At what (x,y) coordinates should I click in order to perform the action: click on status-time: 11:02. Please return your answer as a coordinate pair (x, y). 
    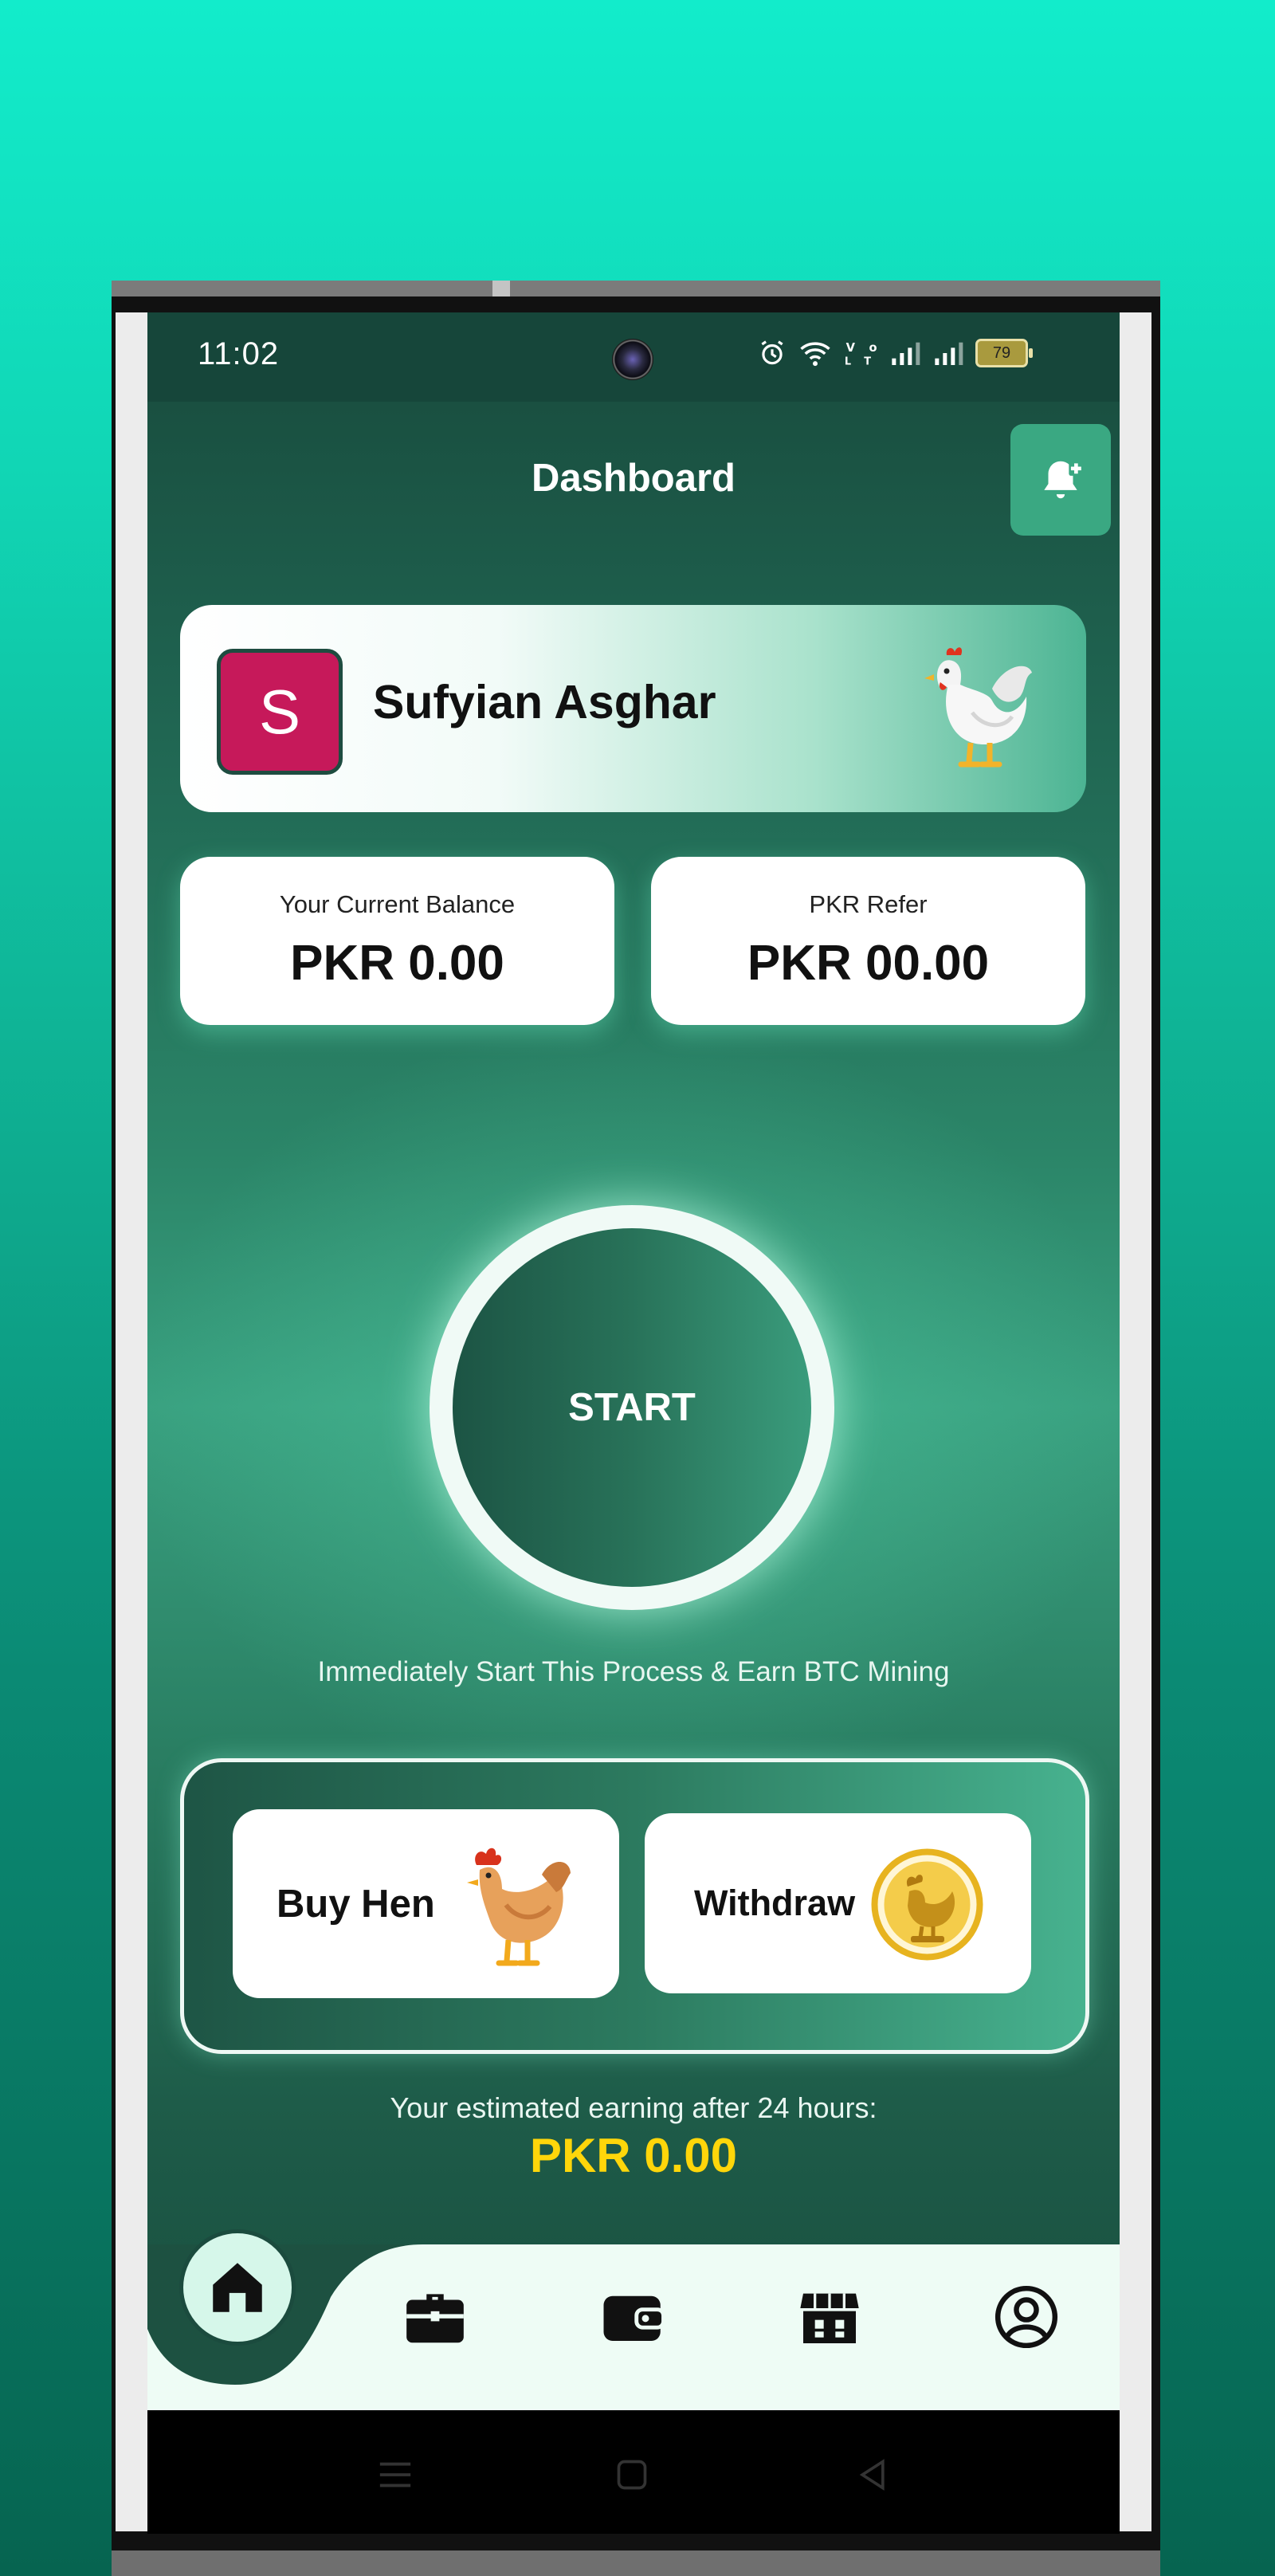
    Looking at the image, I should click on (239, 353).